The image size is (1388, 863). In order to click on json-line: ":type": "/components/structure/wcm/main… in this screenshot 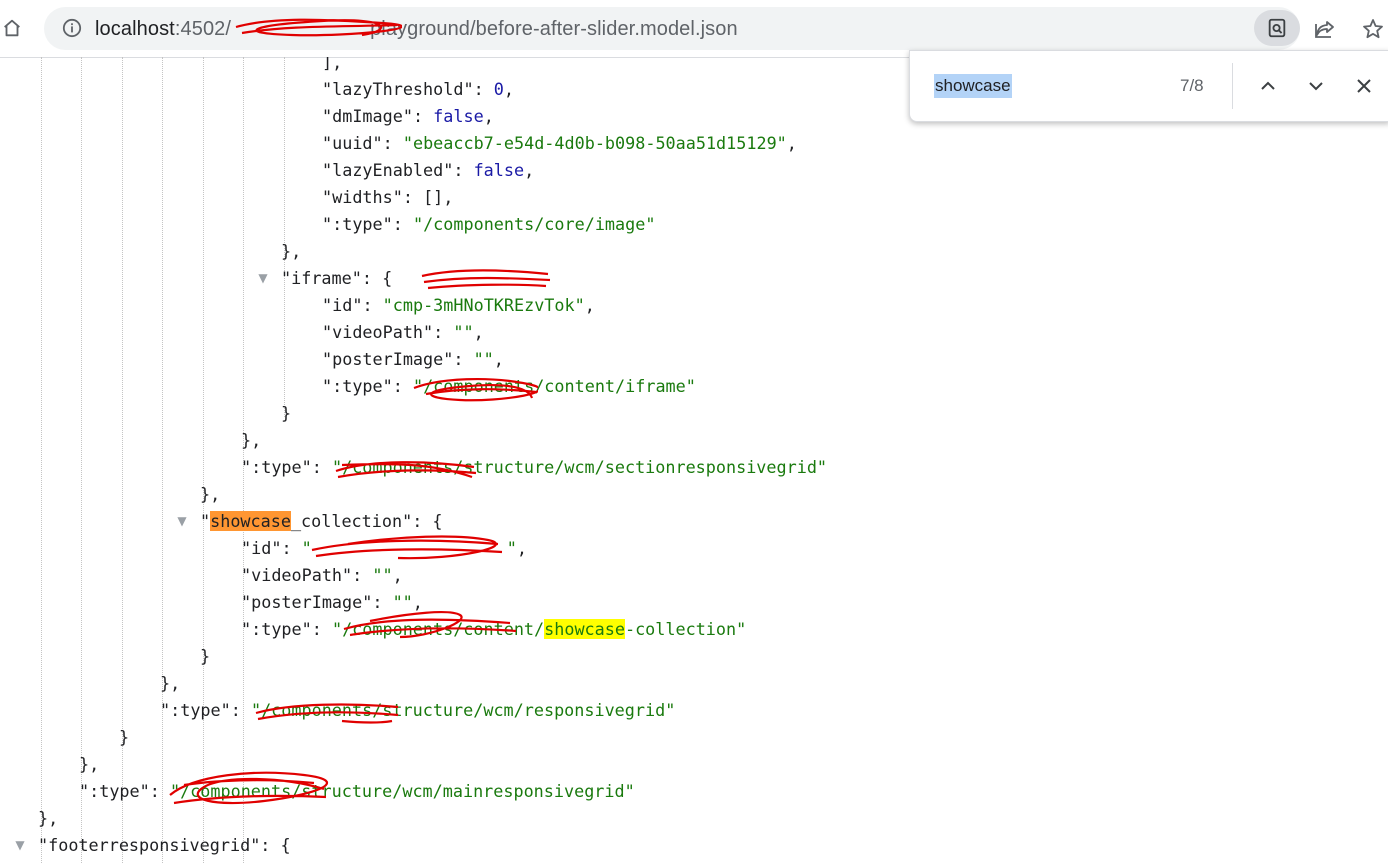, I will do `click(357, 791)`.